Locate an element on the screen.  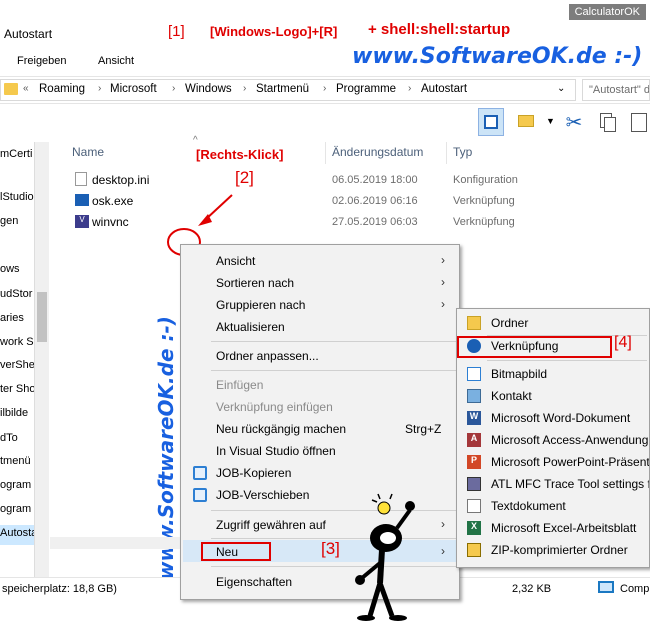
file-date: 06.05.2019 18:00 is located at coordinates (375, 180).